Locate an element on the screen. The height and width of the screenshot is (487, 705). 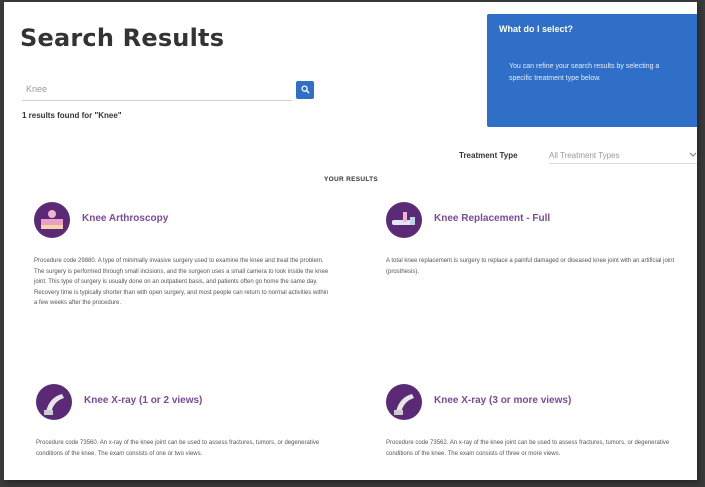
treatment-type-selected: All Treatment Types is located at coordinates (584, 155).